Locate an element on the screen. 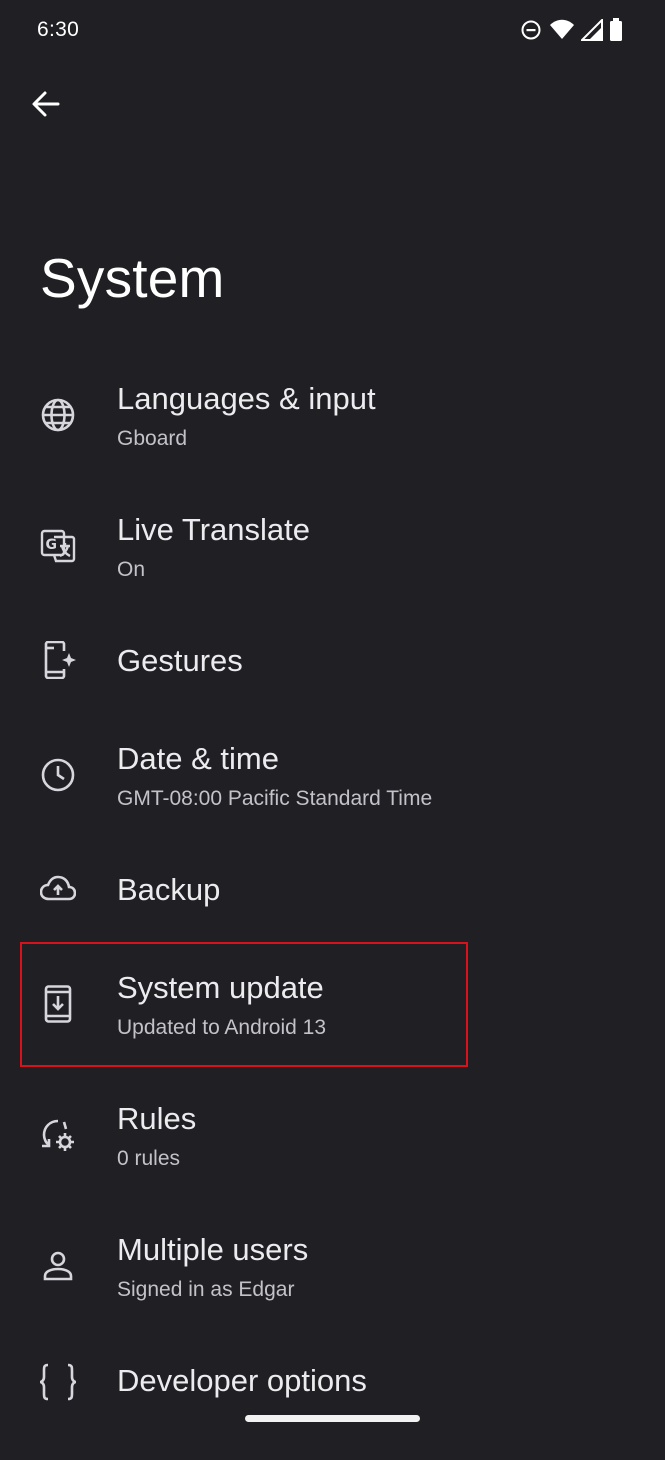 The image size is (665, 1460). settings-item-developer-options: Developer options is located at coordinates (332, 1396).